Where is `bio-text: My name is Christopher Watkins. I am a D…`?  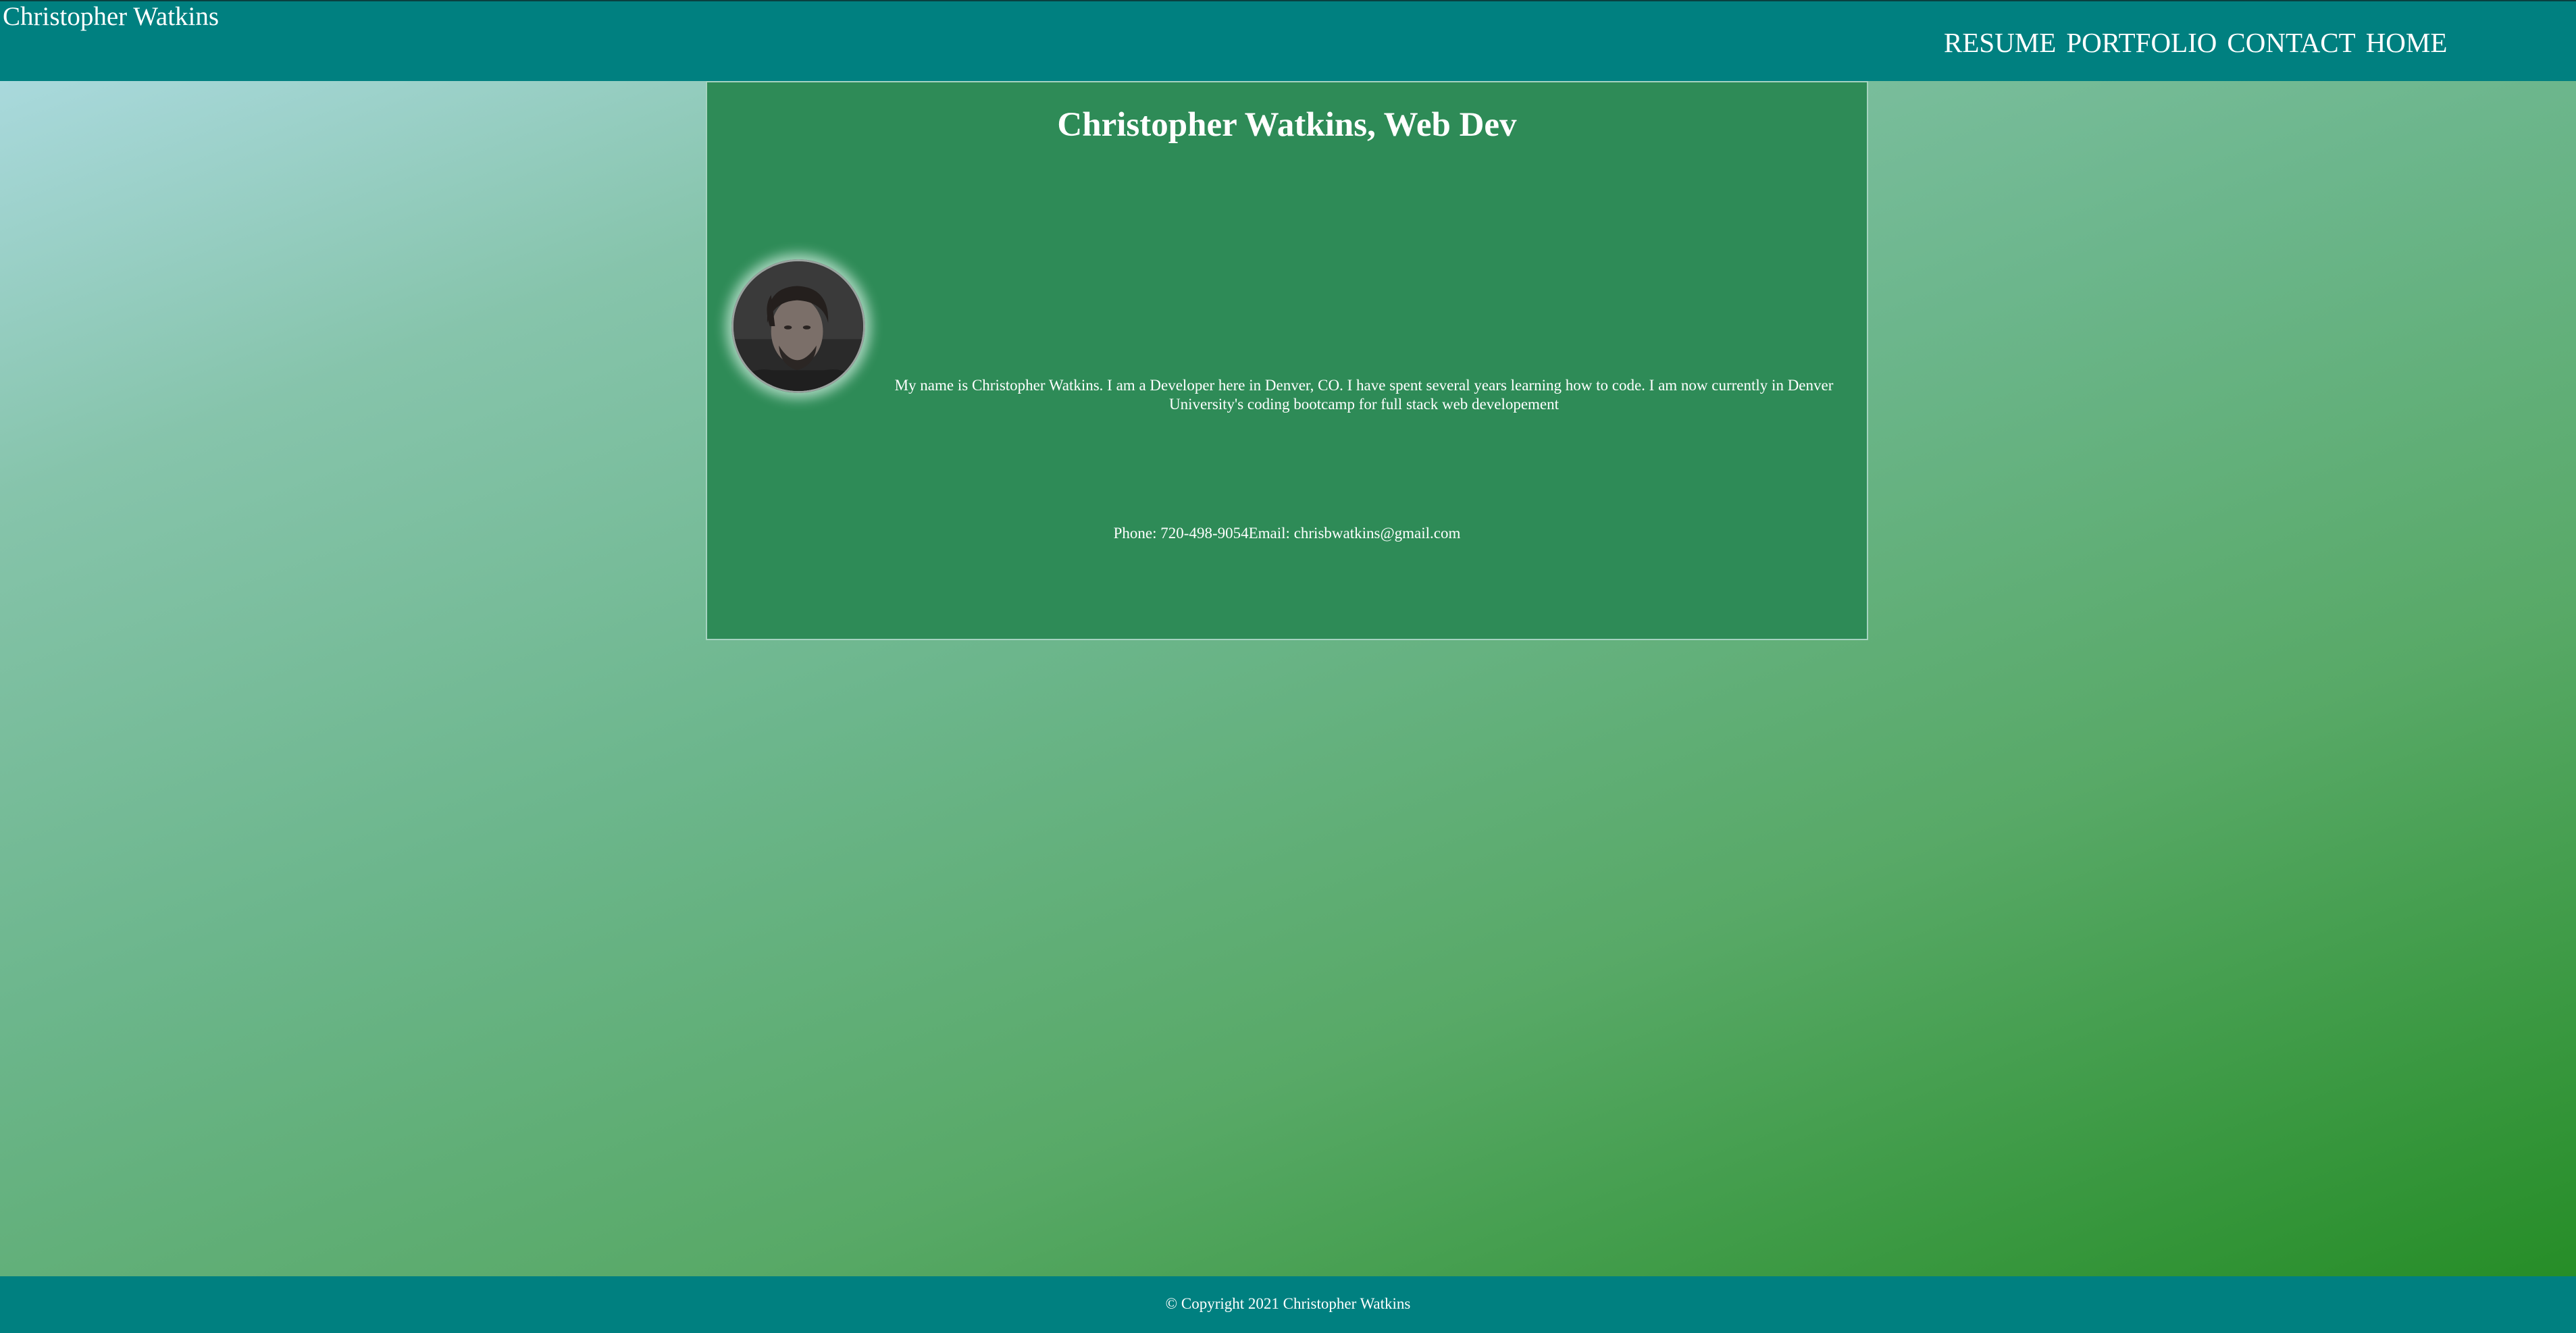 bio-text: My name is Christopher Watkins. I am a D… is located at coordinates (1364, 395).